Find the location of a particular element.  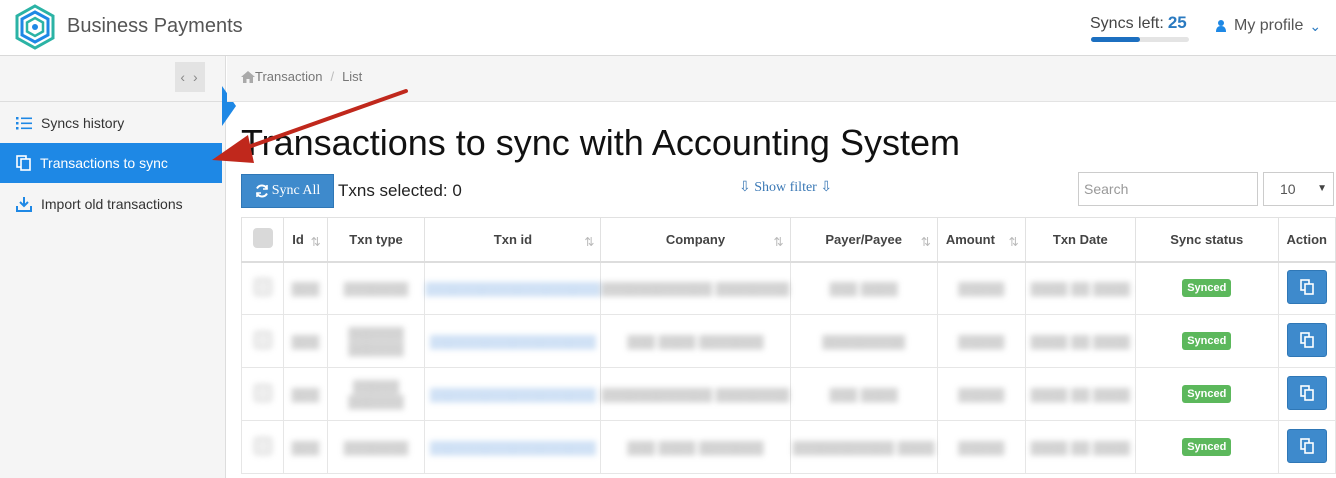

page-size-value: 10 is located at coordinates (1288, 189).